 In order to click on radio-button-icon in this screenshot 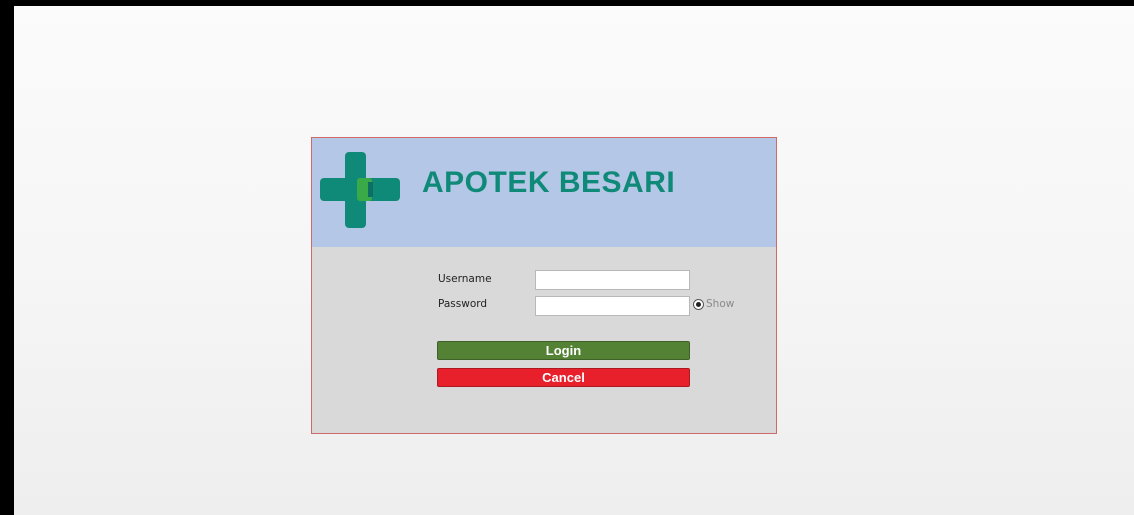, I will do `click(698, 304)`.